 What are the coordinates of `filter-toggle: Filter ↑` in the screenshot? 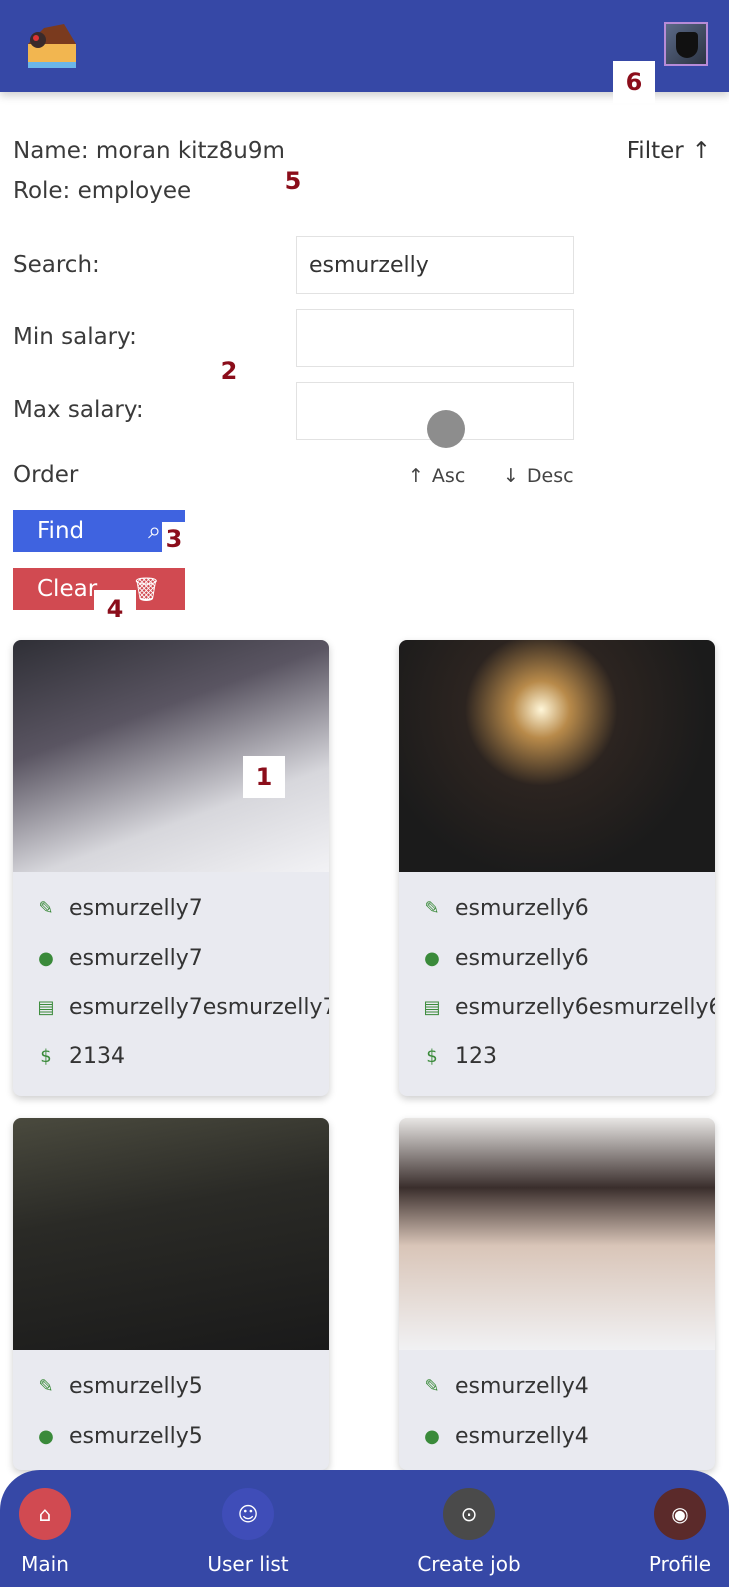 It's located at (669, 151).